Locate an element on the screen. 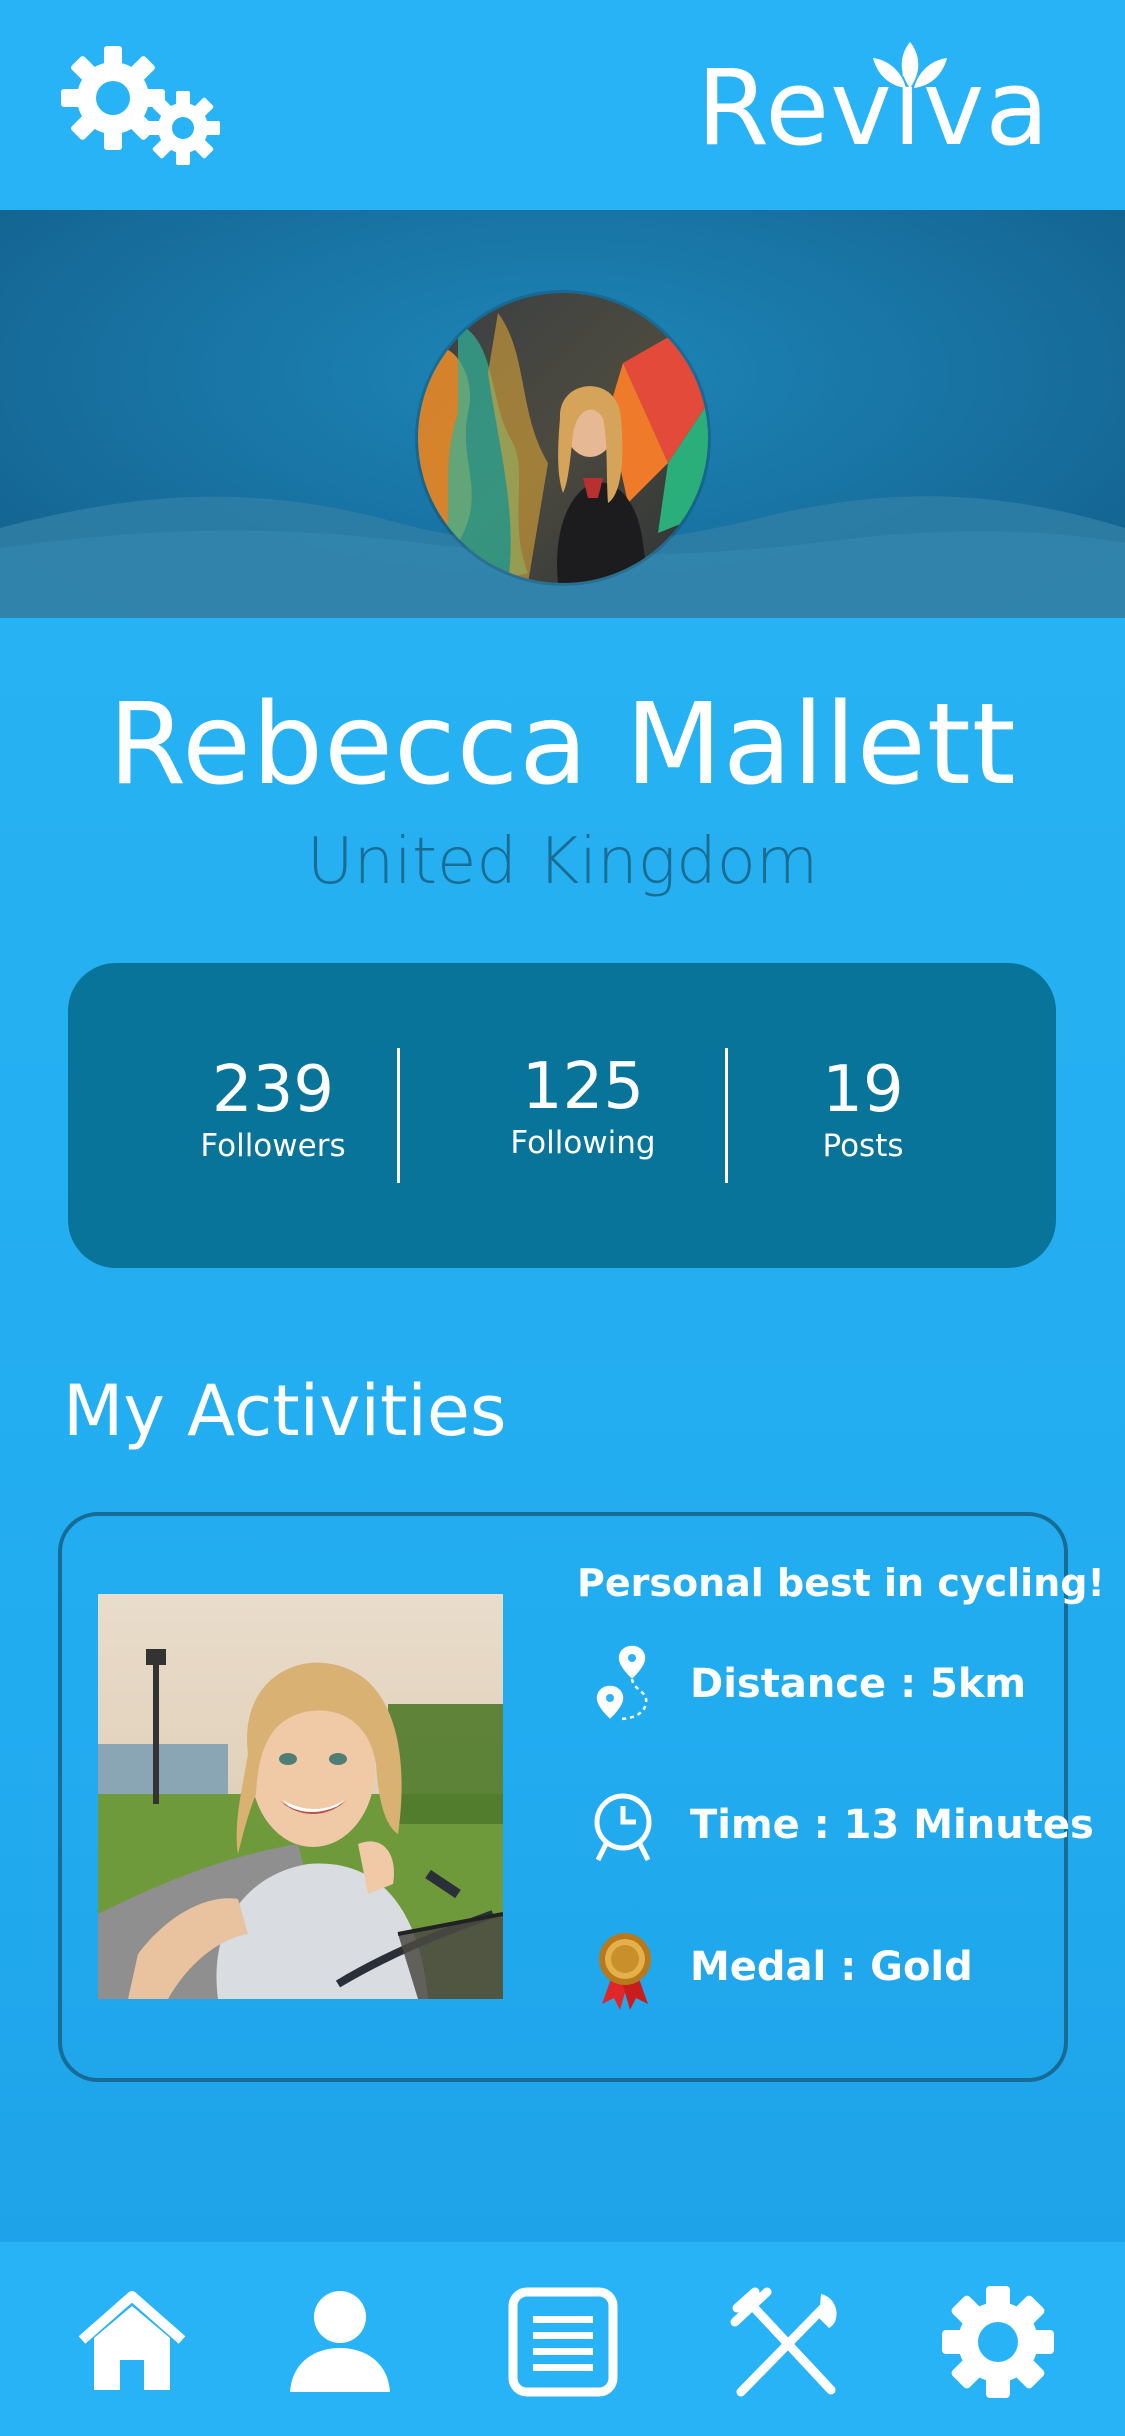 The height and width of the screenshot is (2436, 1125). app-name: Reviva is located at coordinates (873, 108).